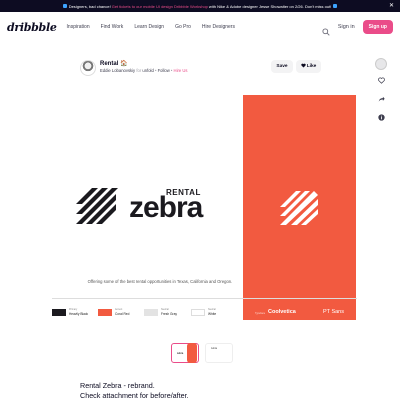 The height and width of the screenshot is (400, 400). What do you see at coordinates (282, 312) in the screenshot?
I see `font-primary: Coolvetica` at bounding box center [282, 312].